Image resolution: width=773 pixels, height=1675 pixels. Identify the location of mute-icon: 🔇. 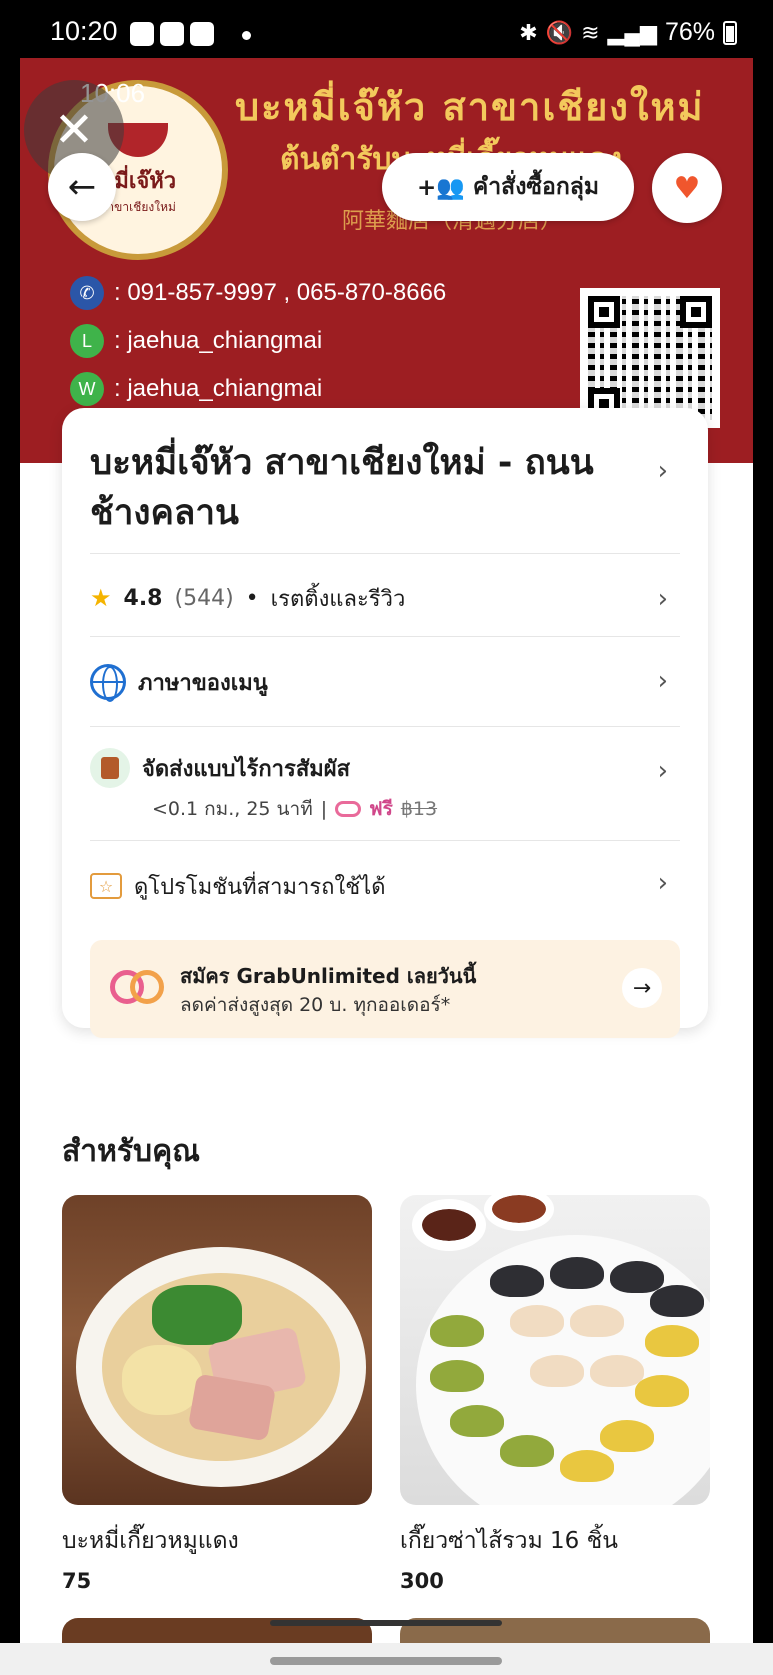
(559, 32).